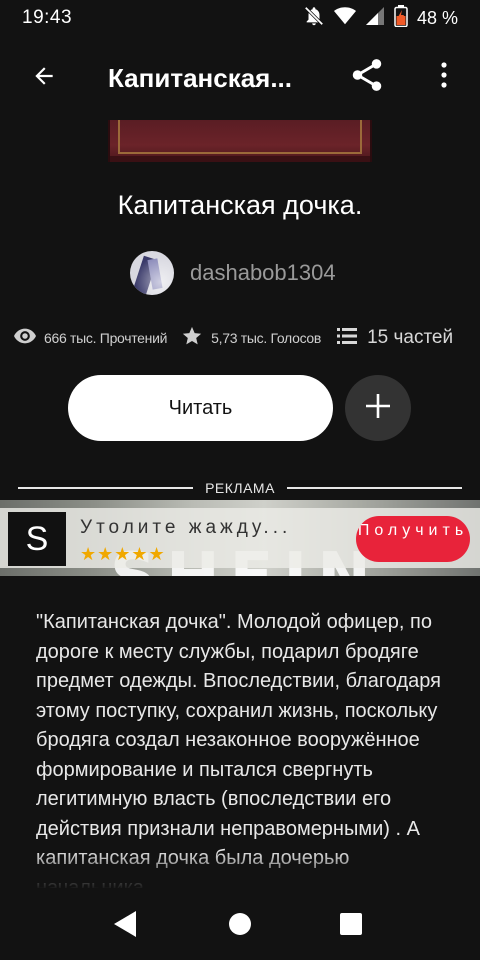 Image resolution: width=480 pixels, height=960 pixels. What do you see at coordinates (314, 18) in the screenshot?
I see `notifications-off-icon` at bounding box center [314, 18].